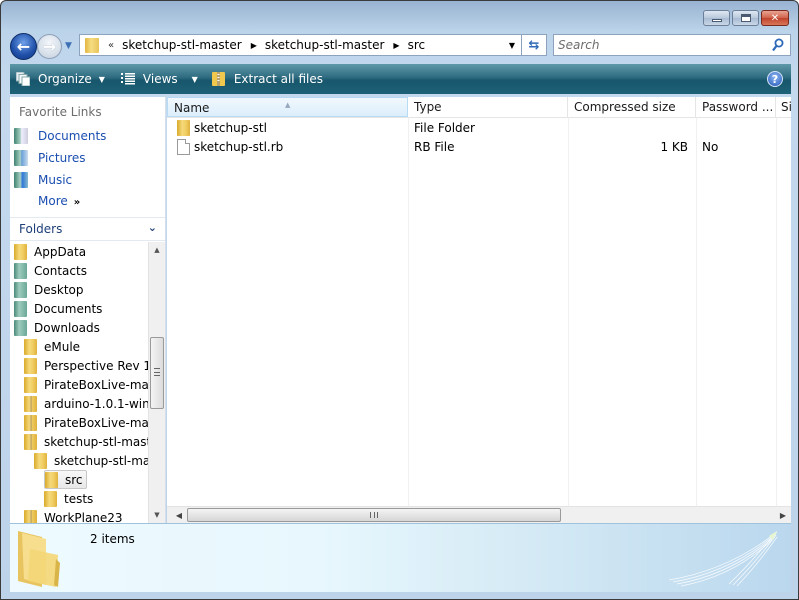 Image resolution: width=799 pixels, height=600 pixels. What do you see at coordinates (21, 158) in the screenshot?
I see `pictures-icon` at bounding box center [21, 158].